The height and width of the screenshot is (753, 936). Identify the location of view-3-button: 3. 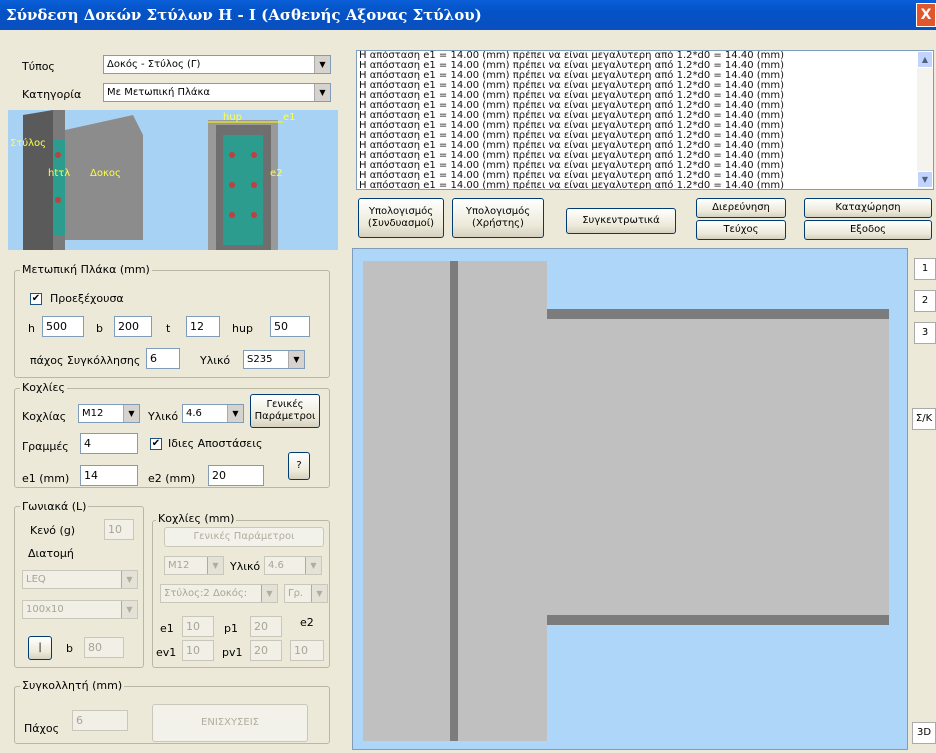
(925, 333).